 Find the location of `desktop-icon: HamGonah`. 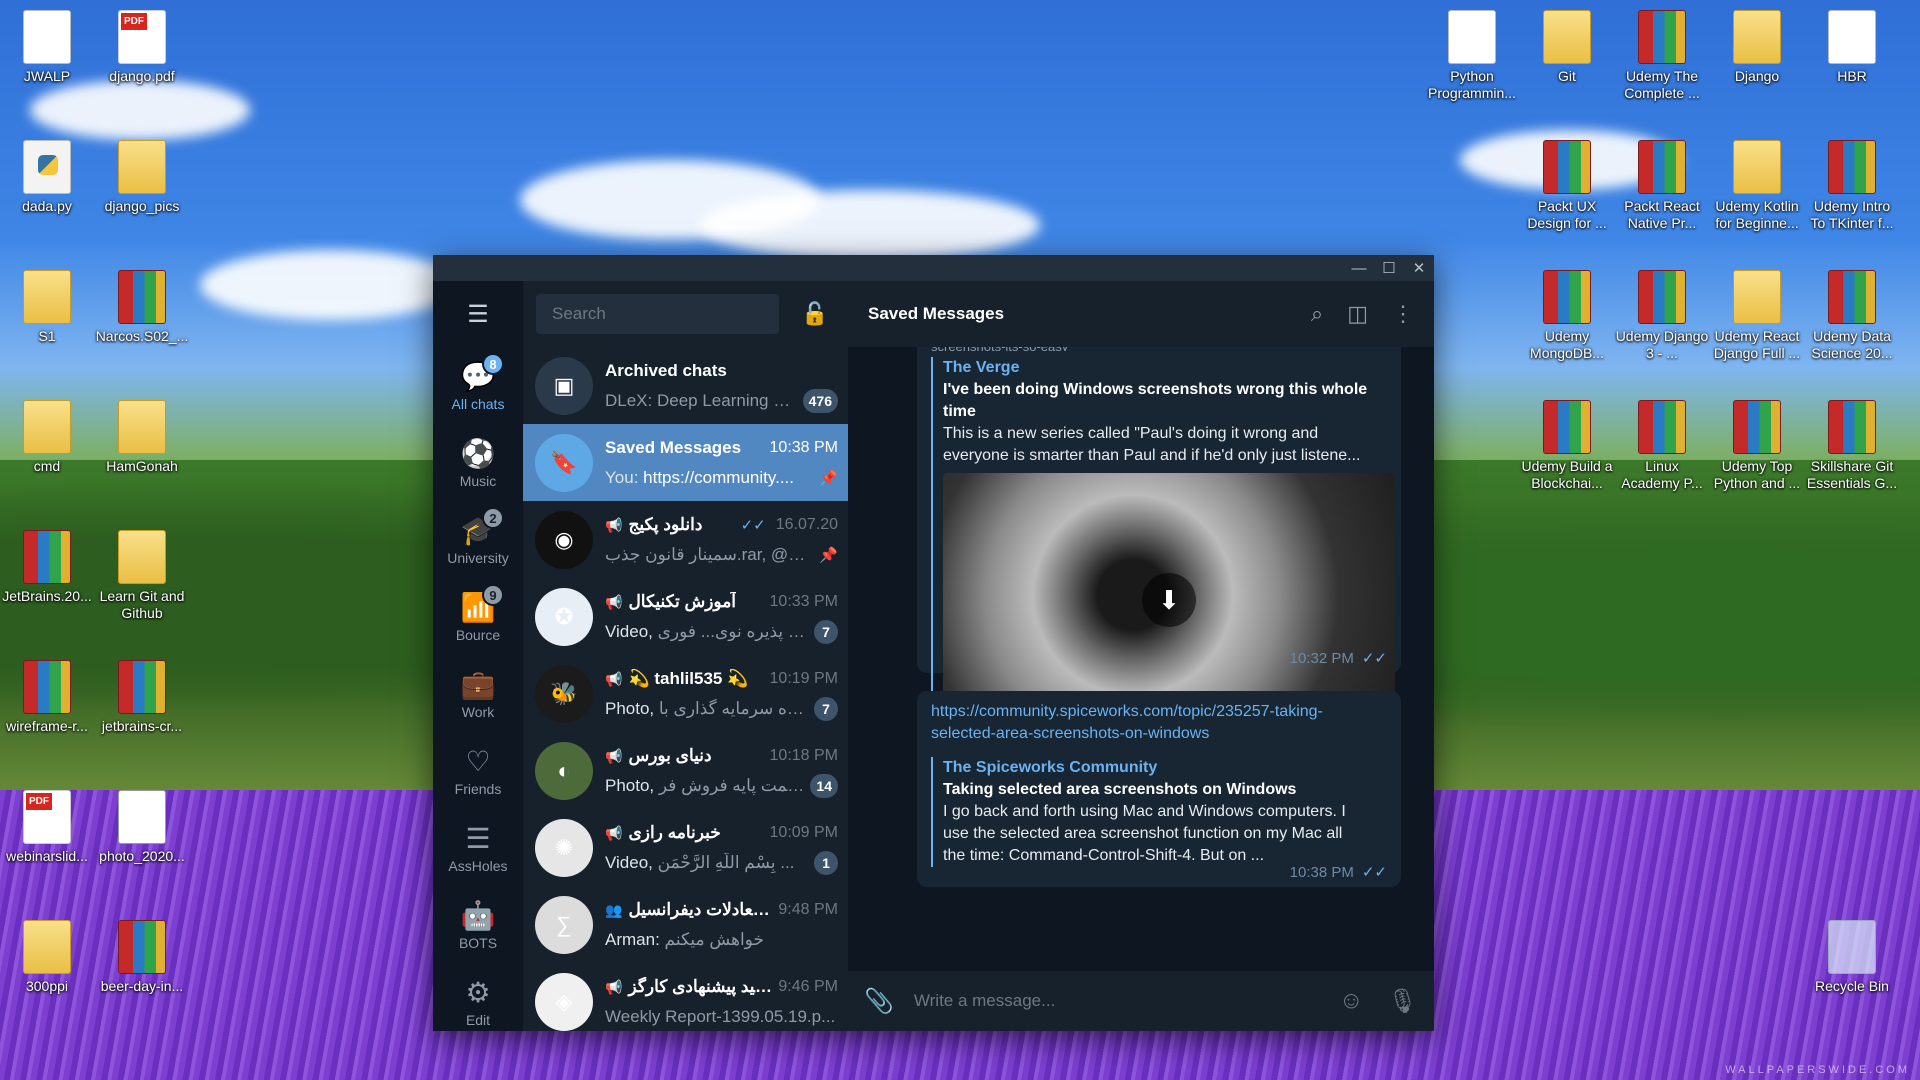

desktop-icon: HamGonah is located at coordinates (142, 437).